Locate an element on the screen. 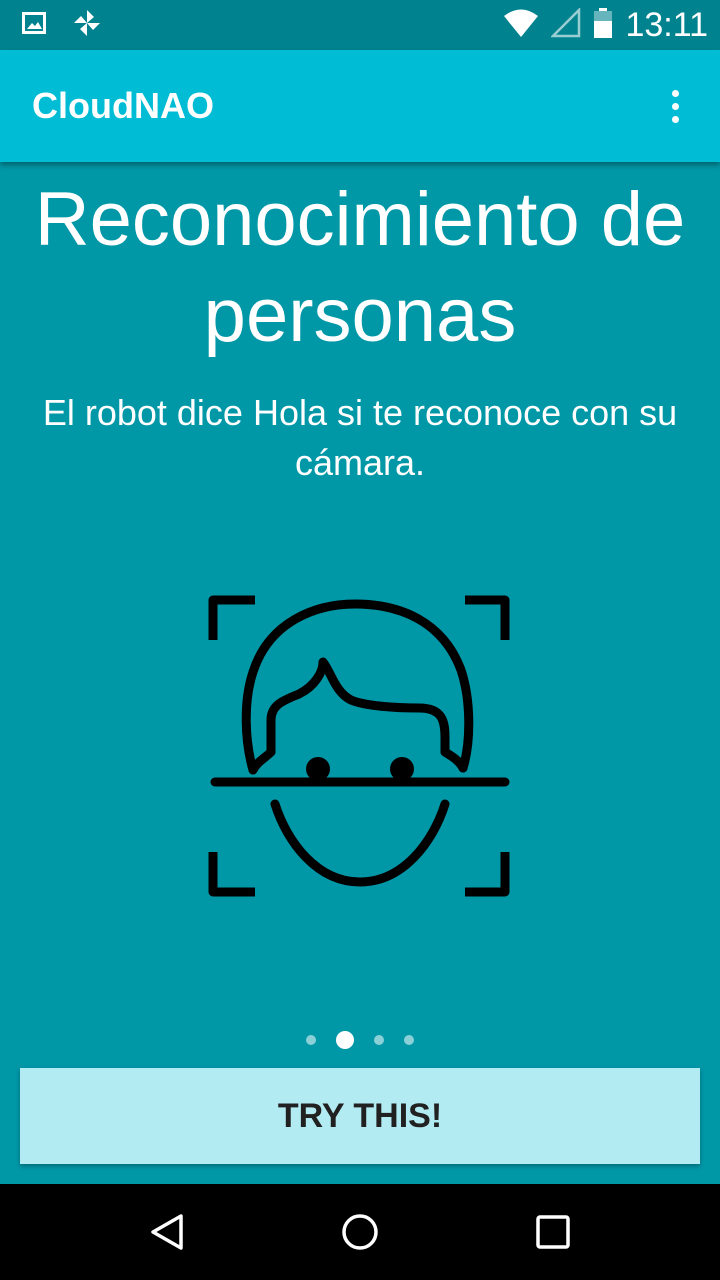  system-nav-bar is located at coordinates (360, 1232).